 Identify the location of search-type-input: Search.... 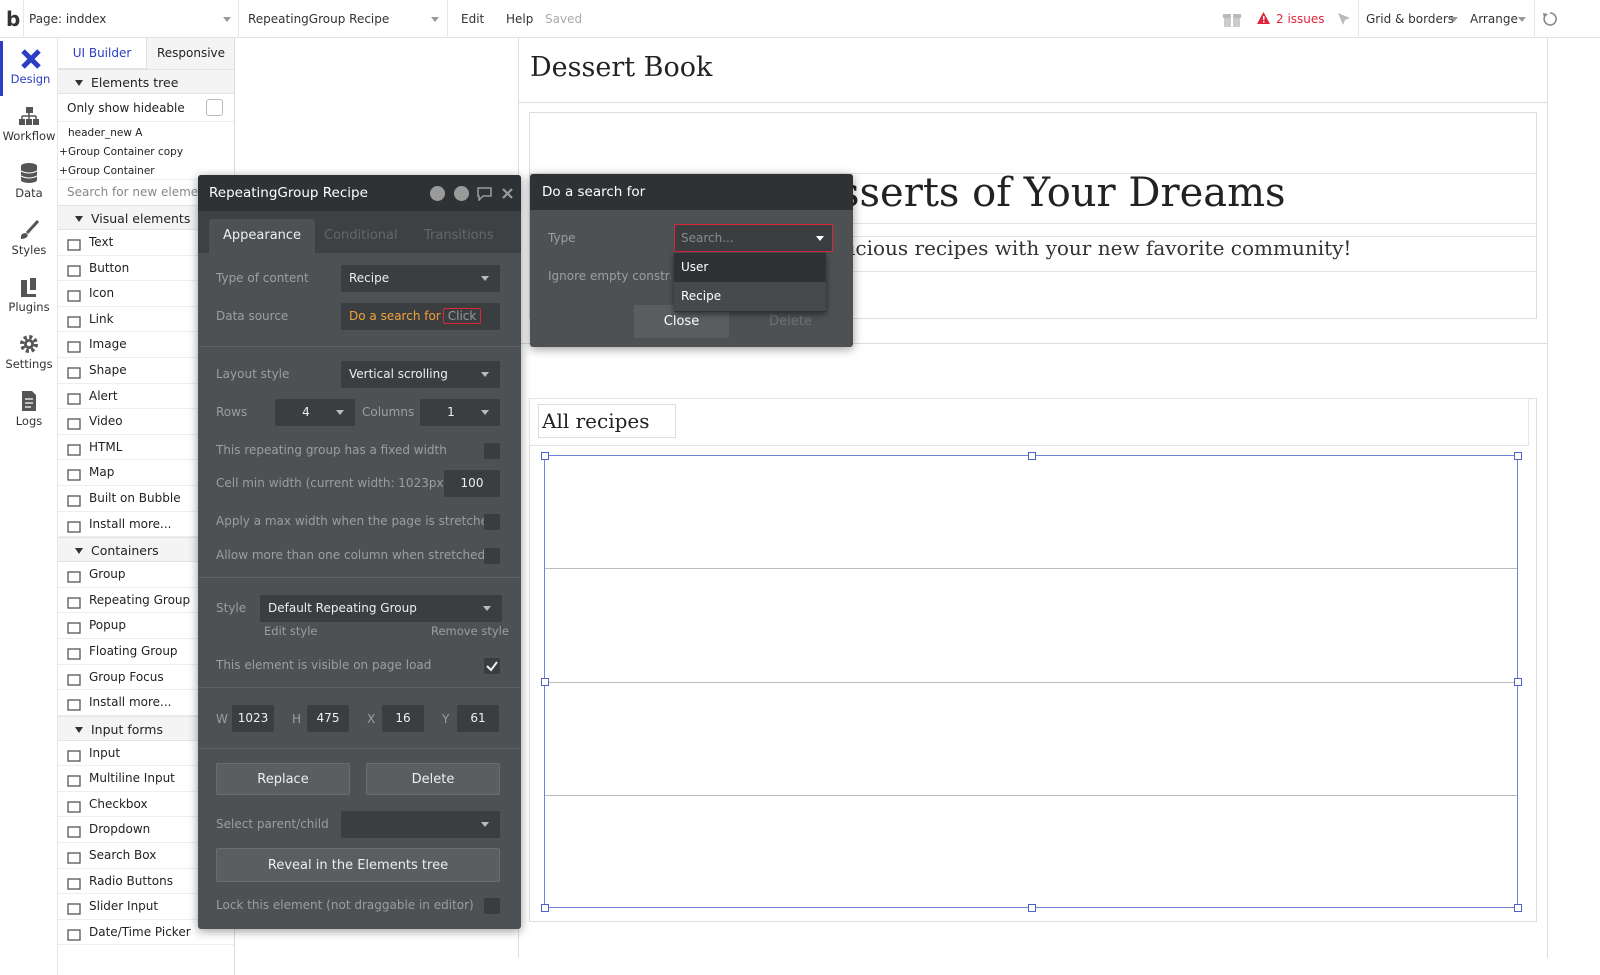
(753, 238).